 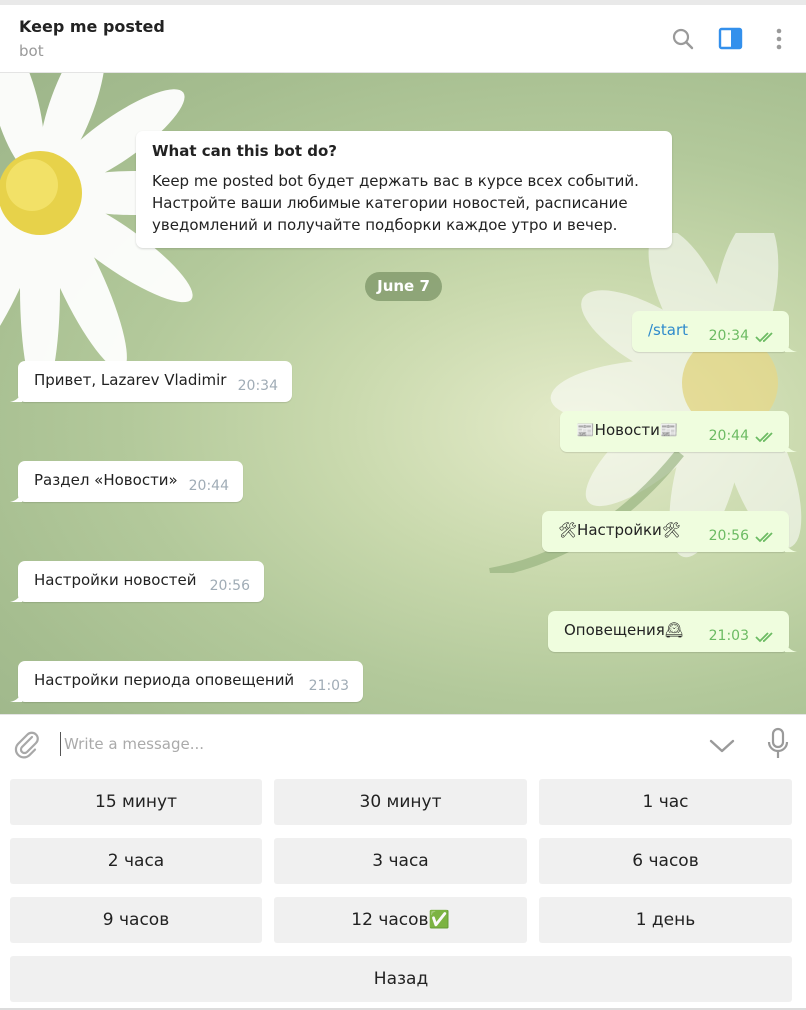 What do you see at coordinates (619, 530) in the screenshot?
I see `message-text: 🛠Настройки🛠` at bounding box center [619, 530].